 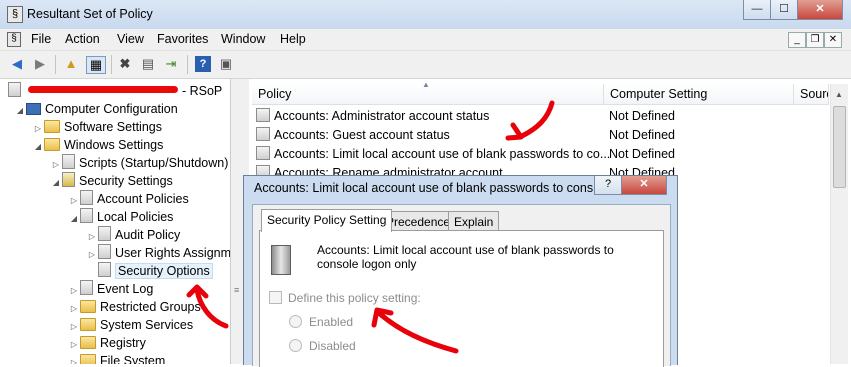 I want to click on app-icon: §, so click(x=15, y=14).